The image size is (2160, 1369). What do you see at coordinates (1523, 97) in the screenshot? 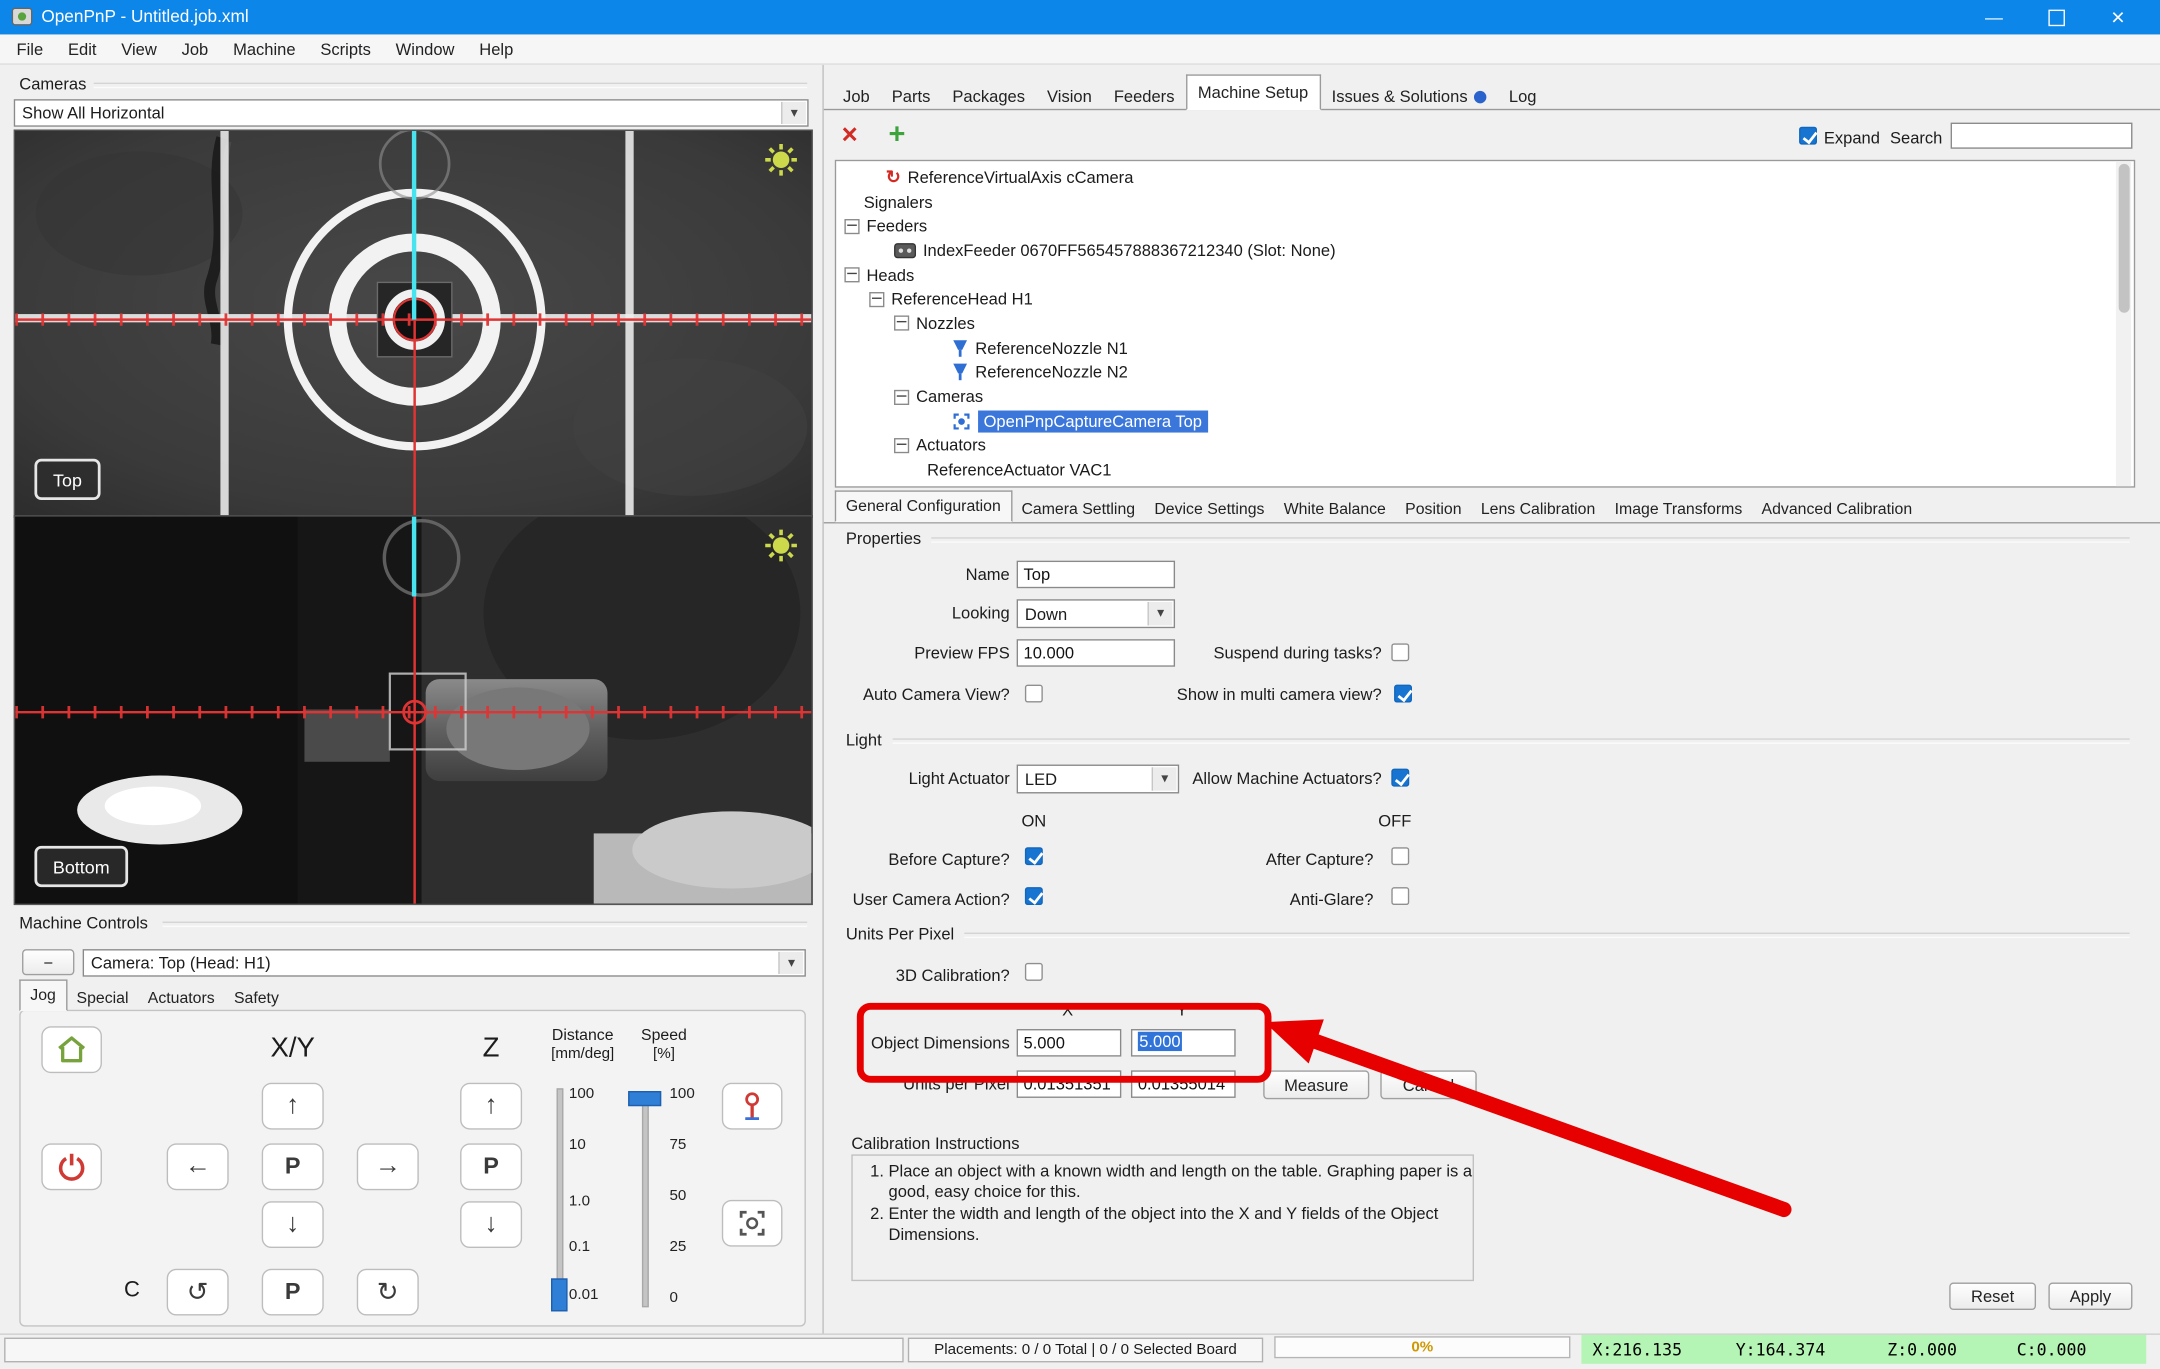
I see `tab-log: Log` at bounding box center [1523, 97].